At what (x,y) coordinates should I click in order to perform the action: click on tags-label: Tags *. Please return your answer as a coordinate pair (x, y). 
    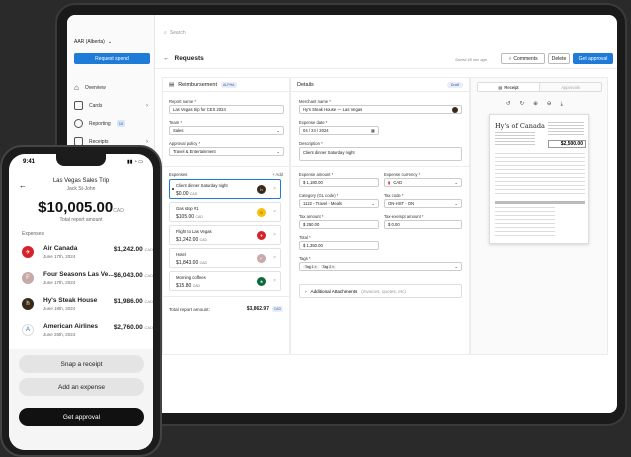
    Looking at the image, I should click on (305, 258).